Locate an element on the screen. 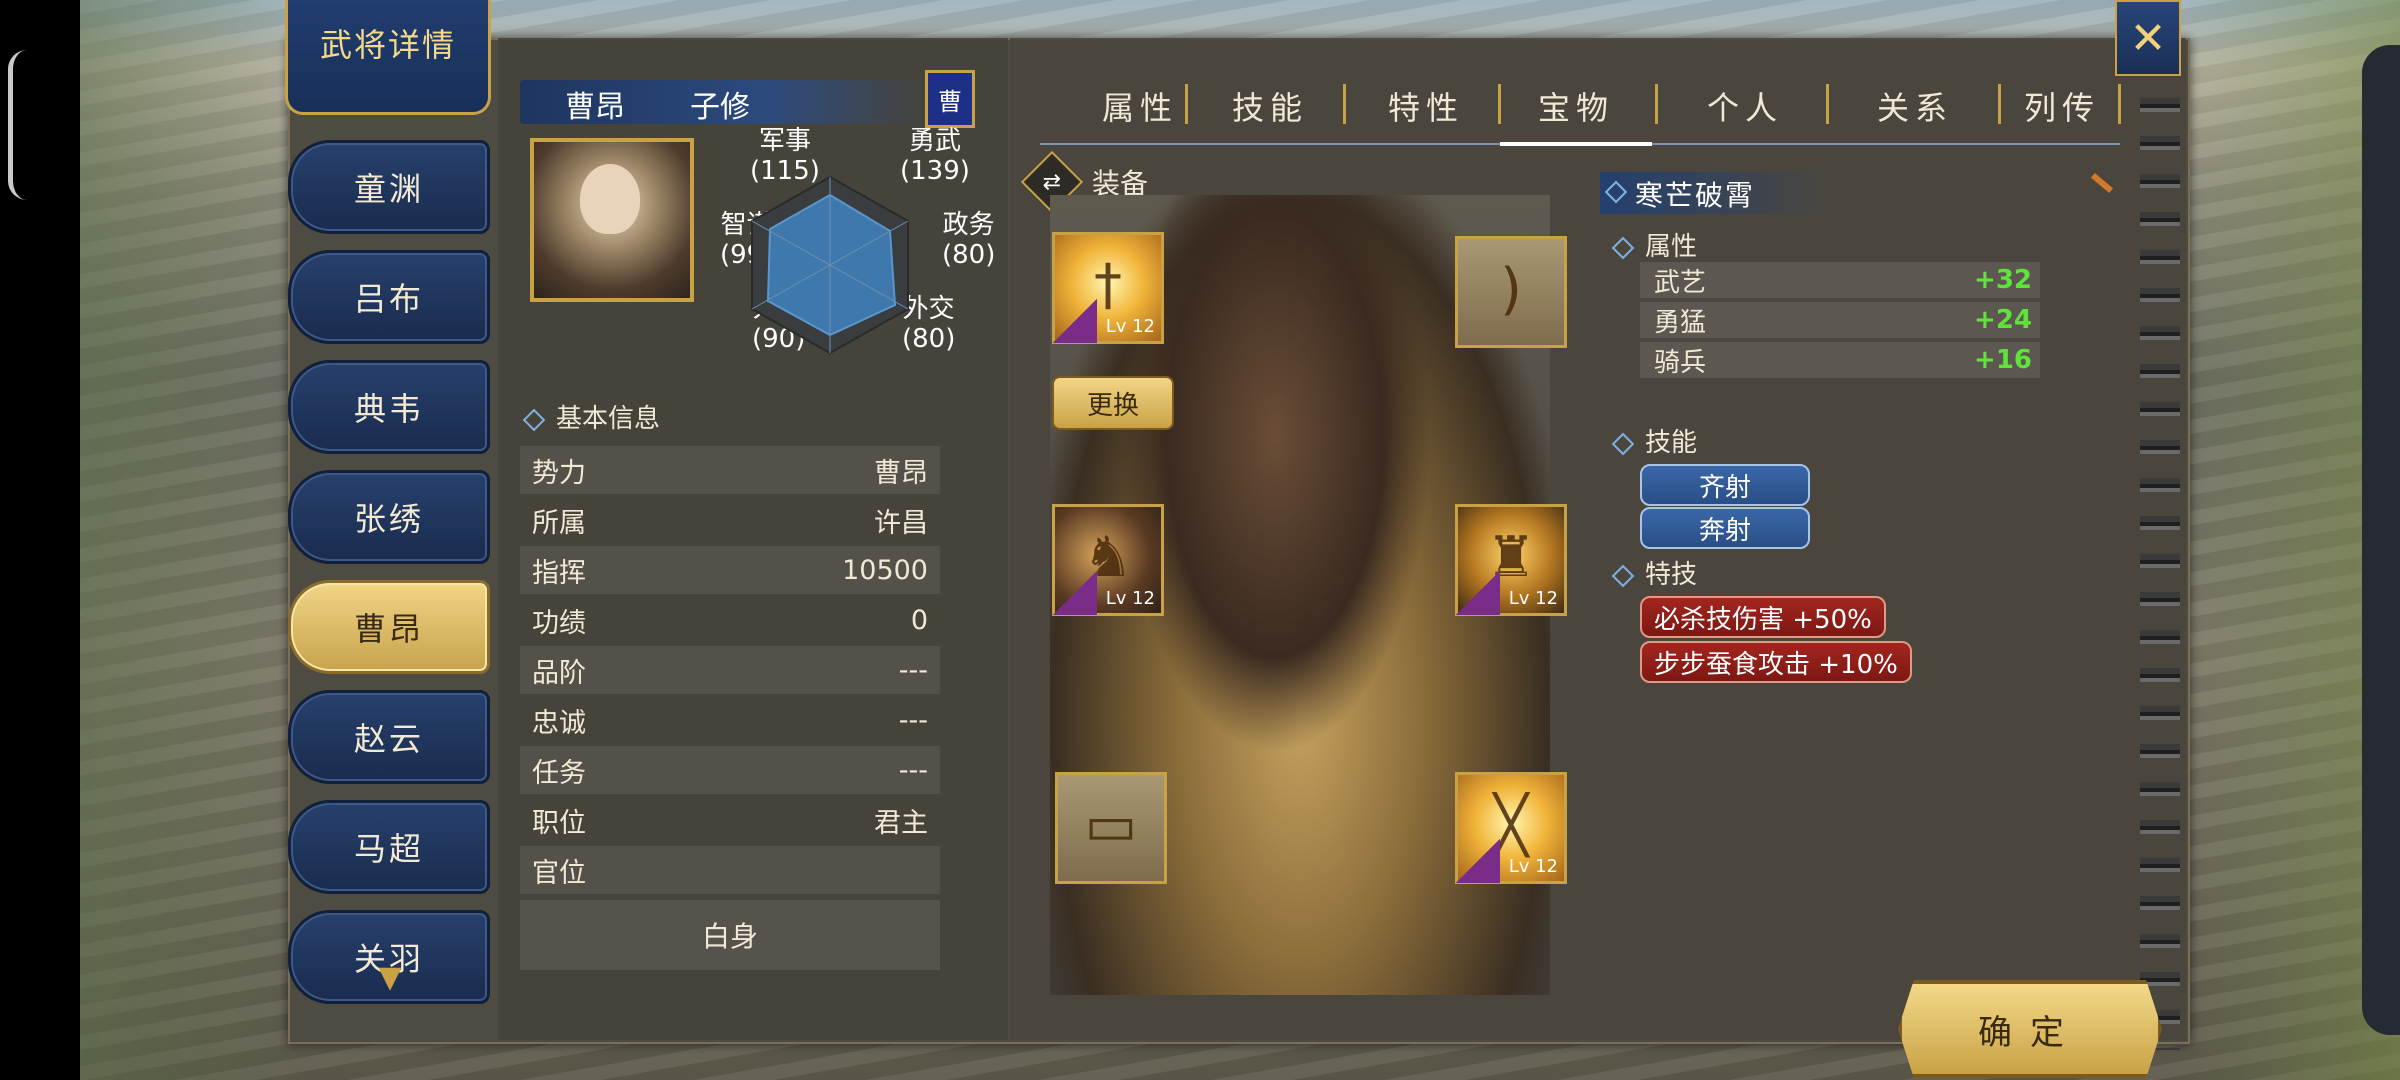  hero-button: 马超 is located at coordinates (389, 847).